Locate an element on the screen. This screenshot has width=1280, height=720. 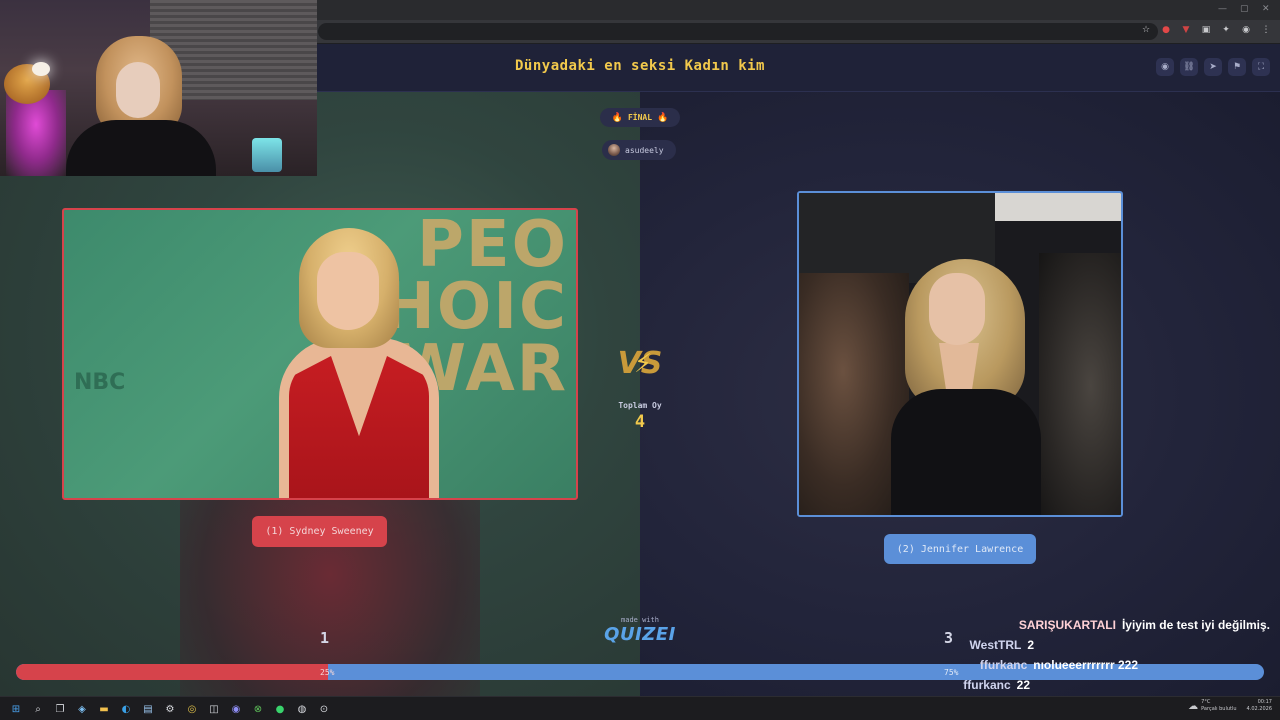
menu-icon: ⋮ is located at coordinates (1266, 30).